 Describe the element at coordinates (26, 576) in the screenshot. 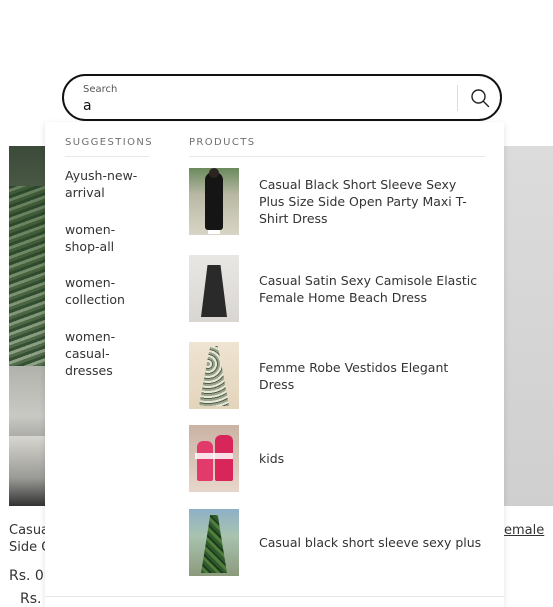

I see `product-price-left: Rs. 0` at that location.